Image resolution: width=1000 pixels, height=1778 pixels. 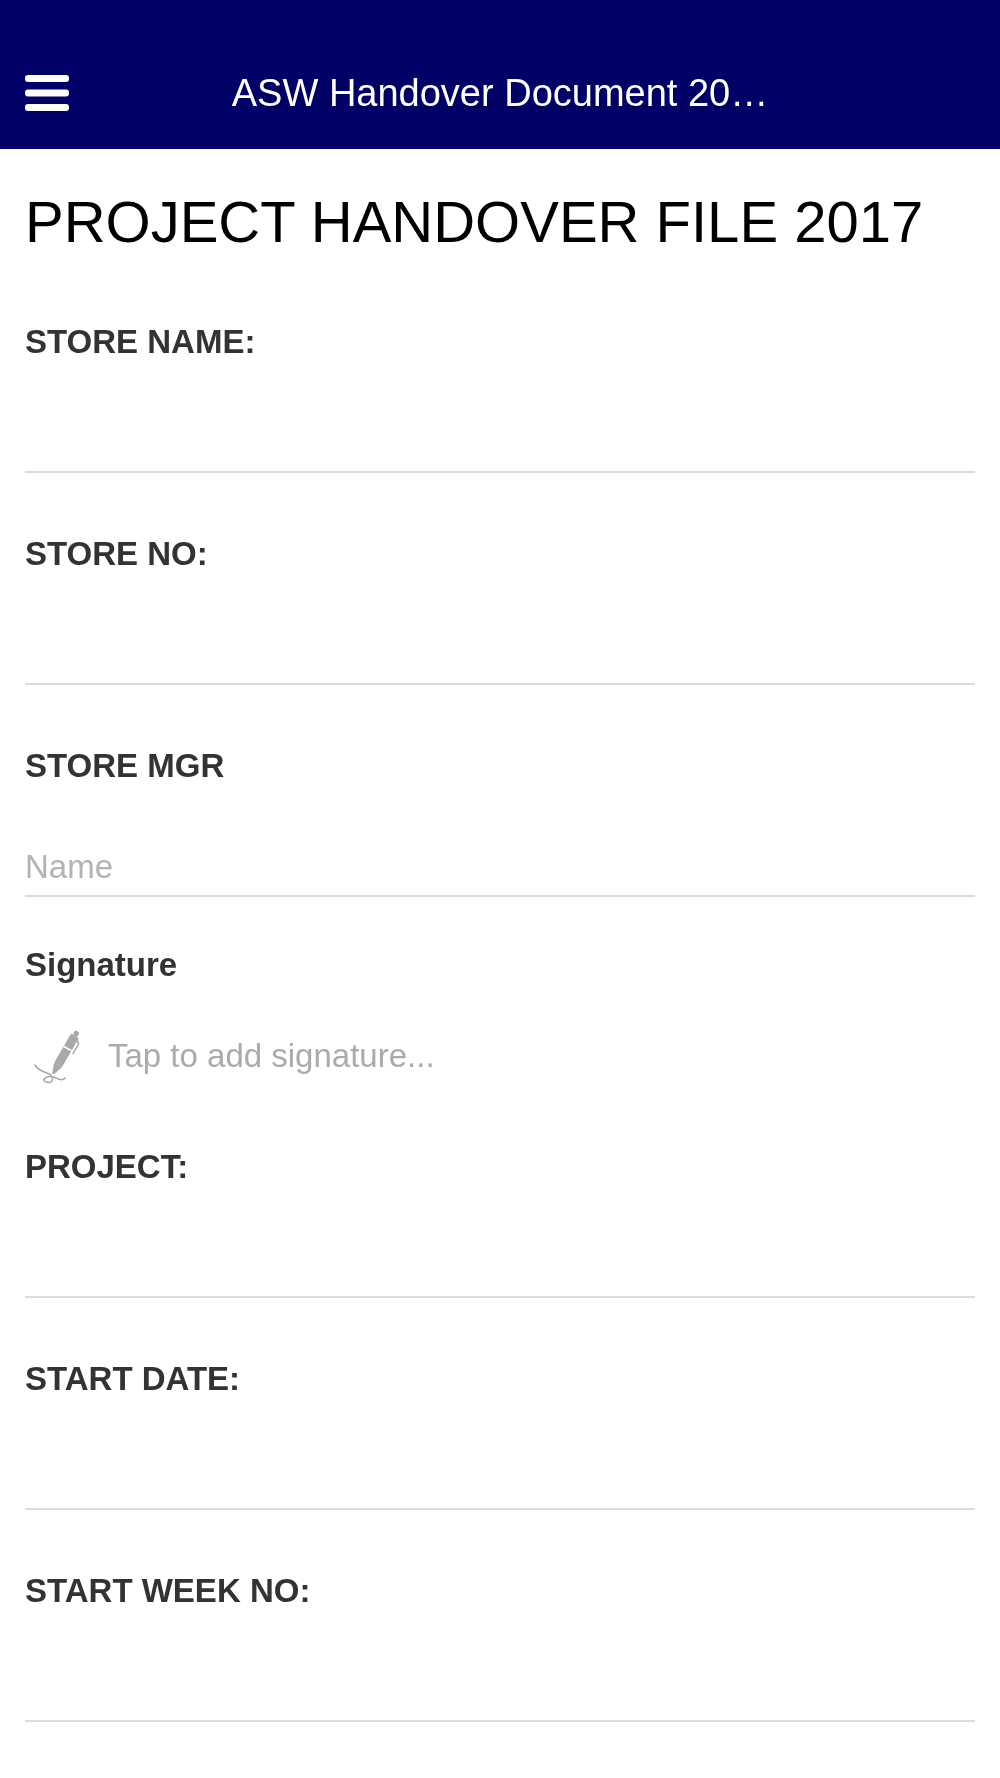 What do you see at coordinates (117, 554) in the screenshot?
I see `field-label: STORE NO:` at bounding box center [117, 554].